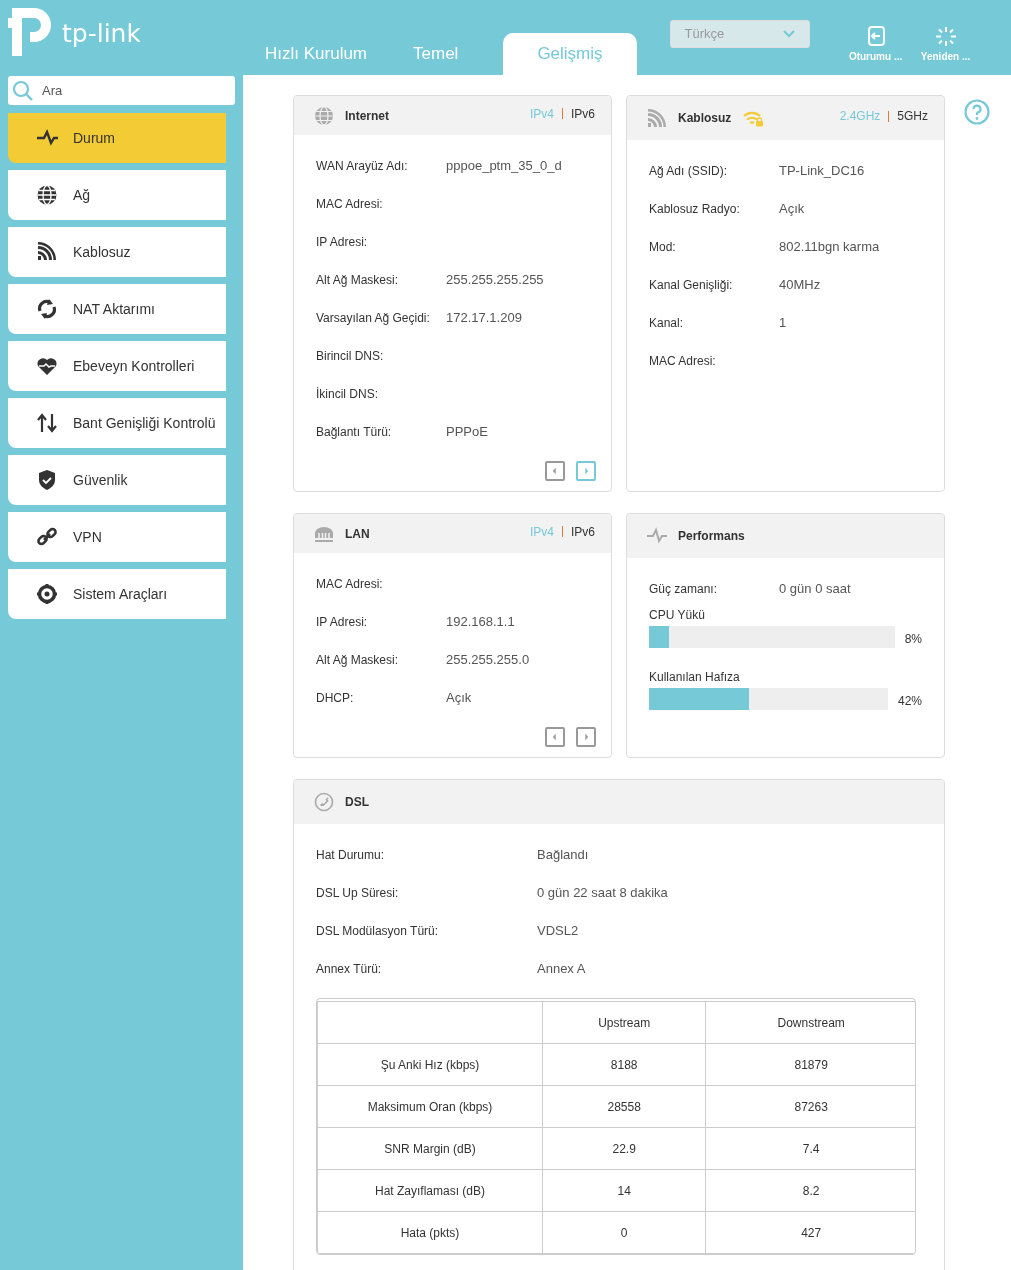  I want to click on field-value: 192.168.1.1, so click(480, 622).